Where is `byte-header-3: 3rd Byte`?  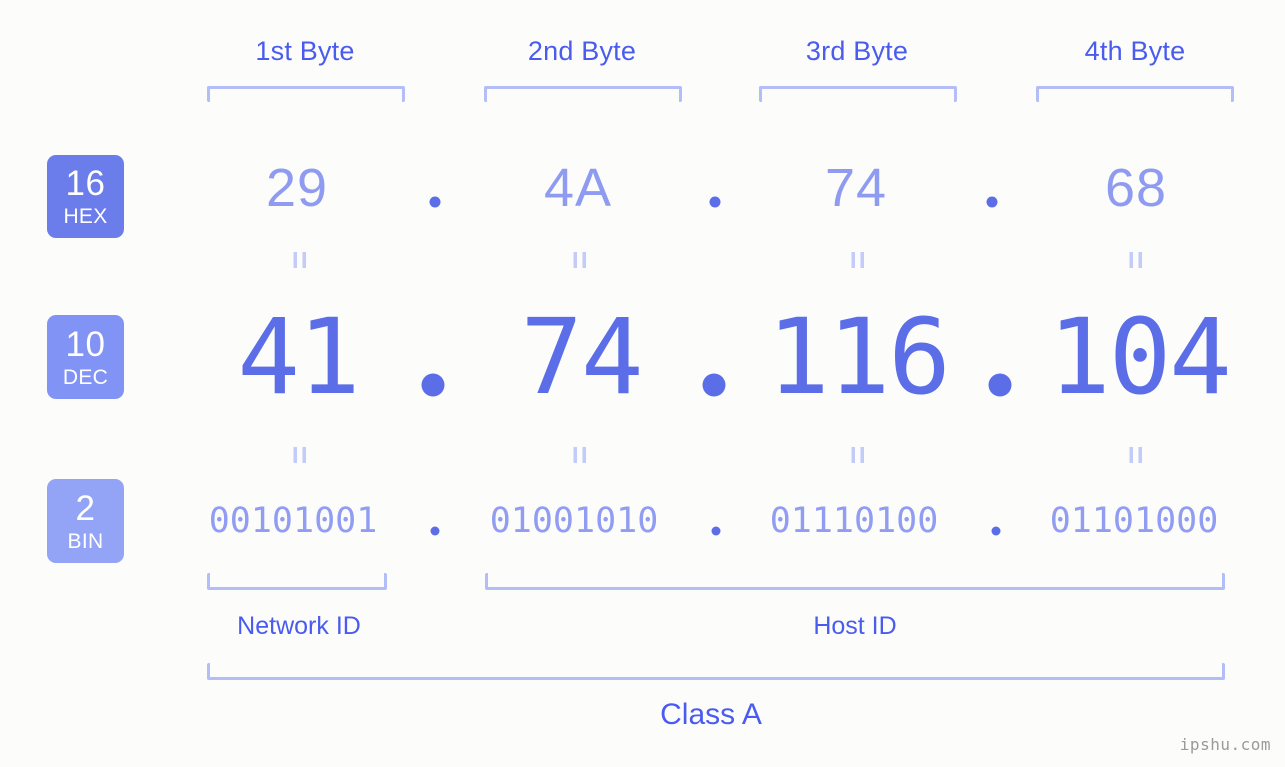
byte-header-3: 3rd Byte is located at coordinates (857, 51).